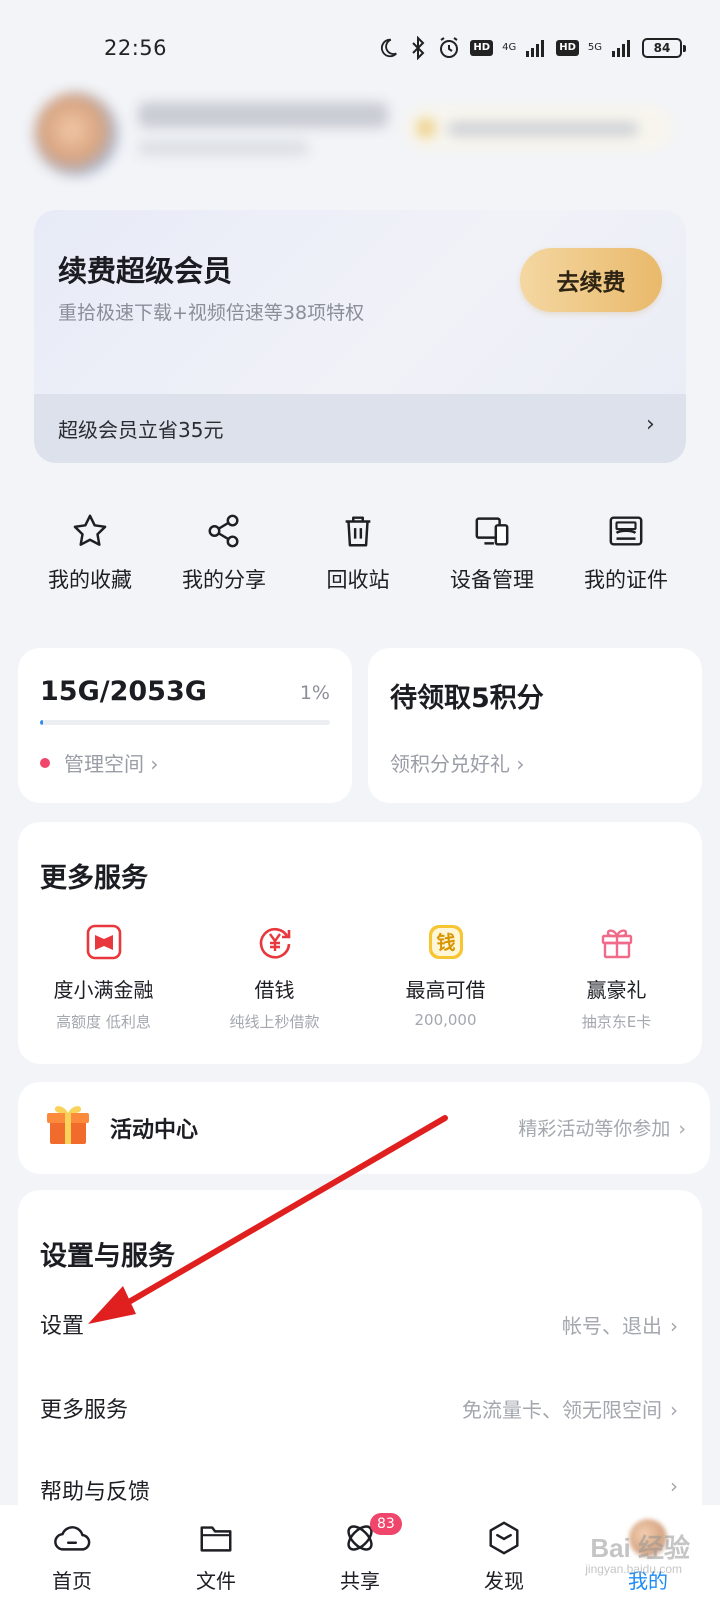 The width and height of the screenshot is (720, 1600). I want to click on manage-space-link: 管理空间 ›, so click(99, 762).